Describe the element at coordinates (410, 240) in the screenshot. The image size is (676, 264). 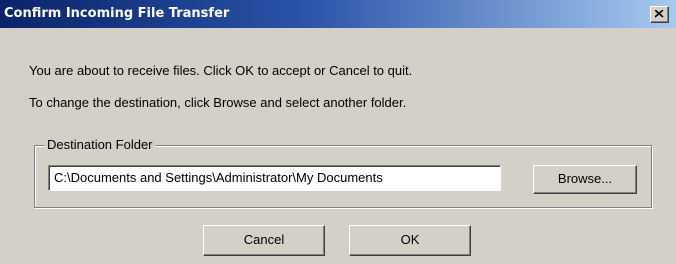
I see `ok-button: OK` at that location.